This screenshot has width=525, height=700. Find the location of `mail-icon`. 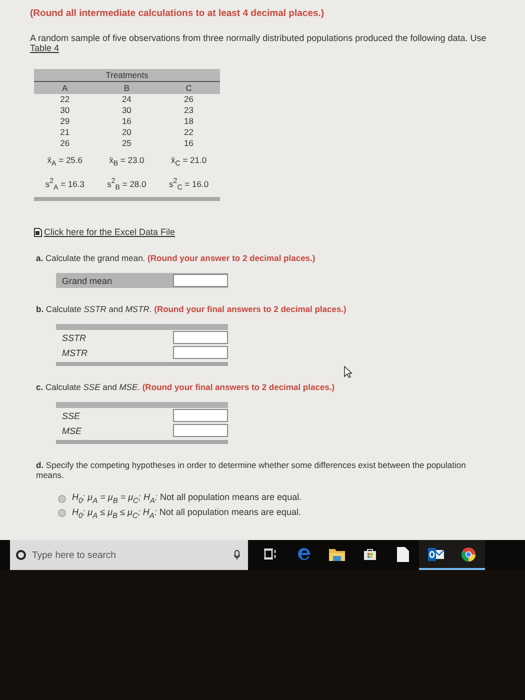

mail-icon is located at coordinates (436, 554).